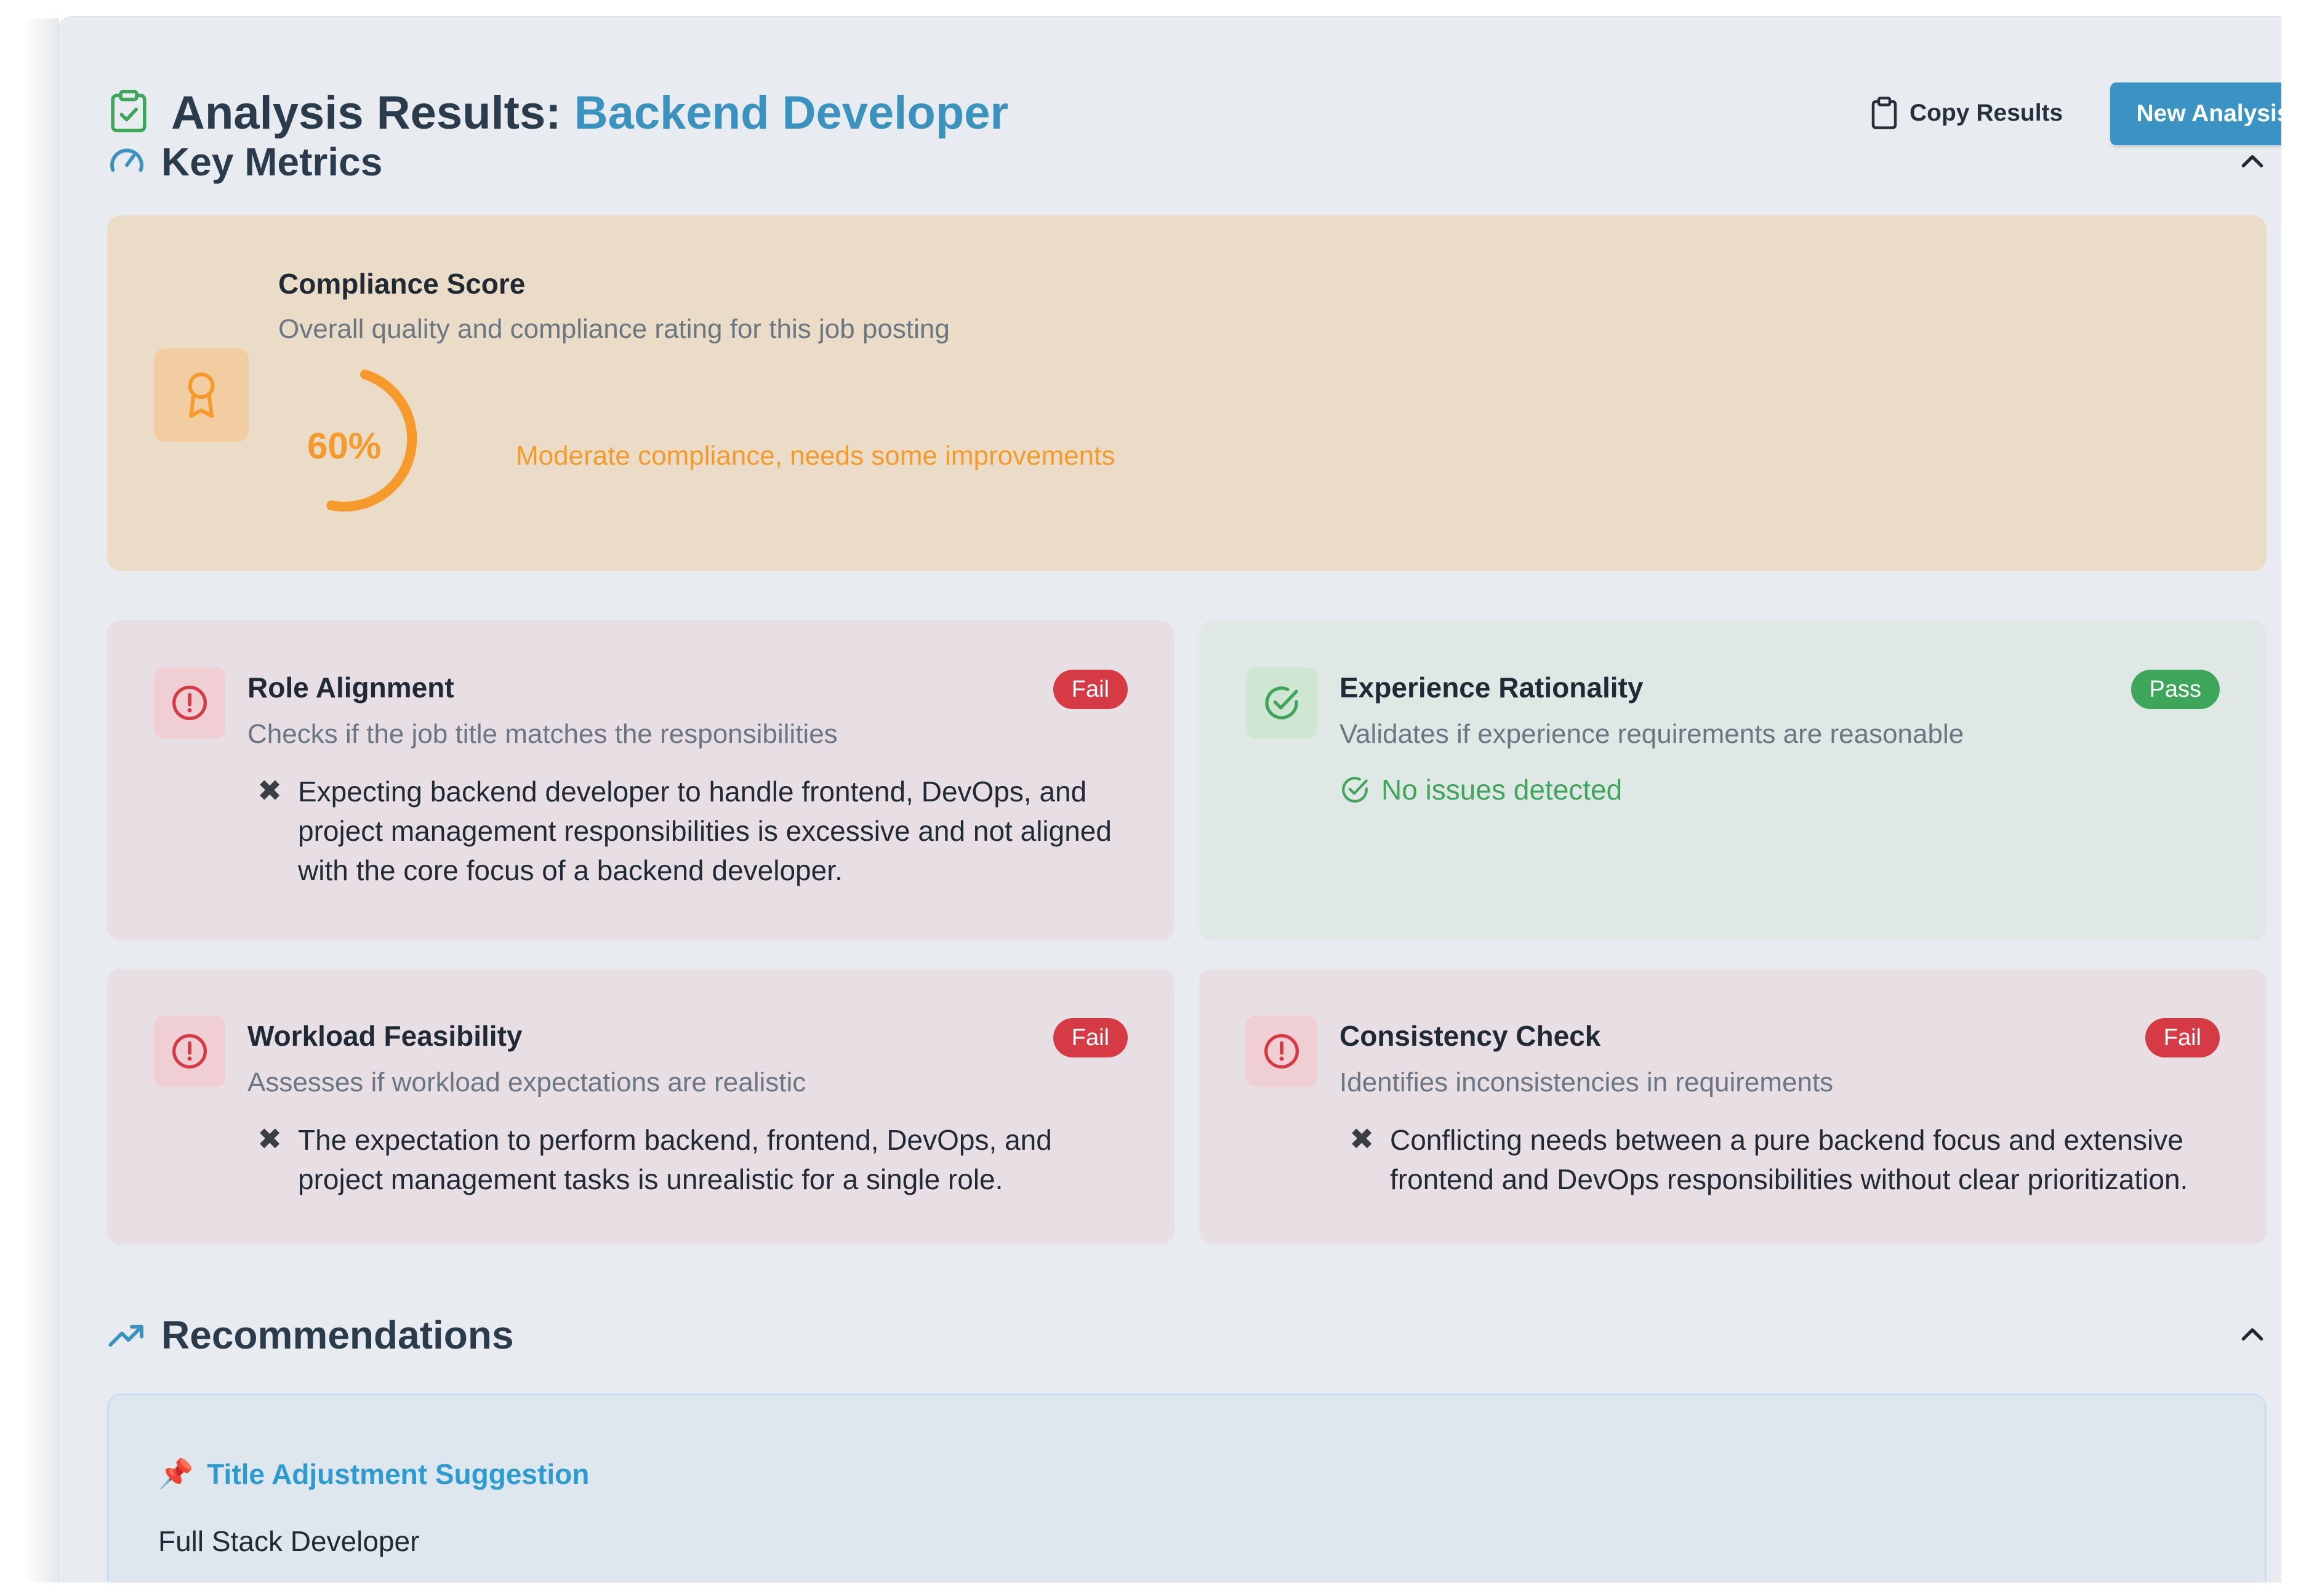  Describe the element at coordinates (2175, 689) in the screenshot. I see `status-badge: Pass` at that location.